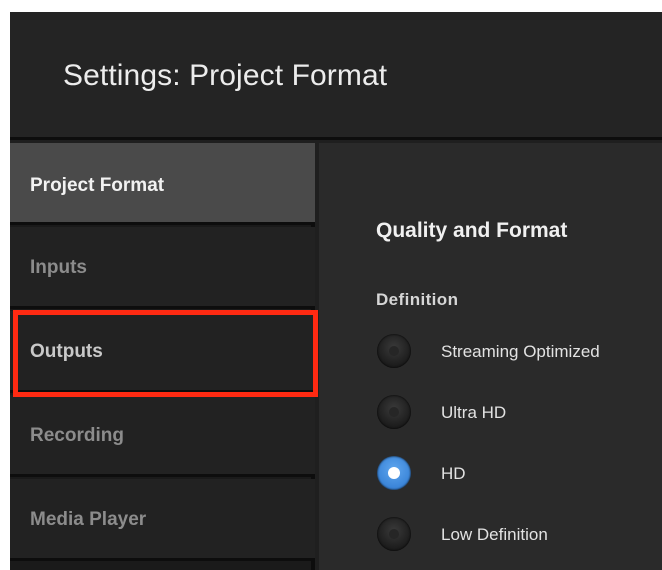 The width and height of the screenshot is (662, 570). Describe the element at coordinates (66, 351) in the screenshot. I see `sidebar-item-label: Outputs` at that location.